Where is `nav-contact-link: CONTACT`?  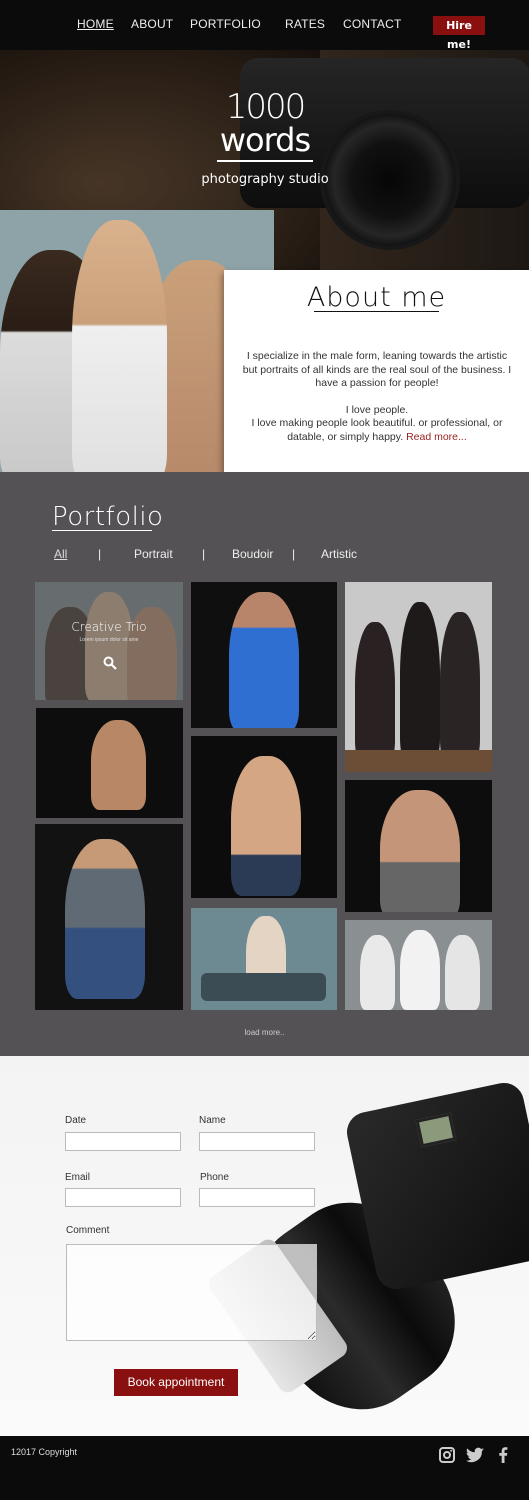
nav-contact-link: CONTACT is located at coordinates (372, 24).